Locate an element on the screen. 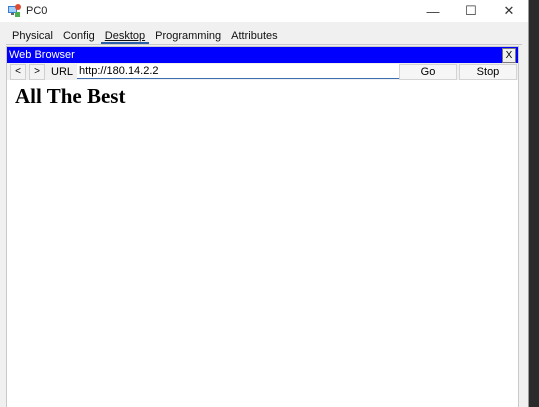  window-titlebar: PC0 — ☐ ✕ is located at coordinates (264, 11).